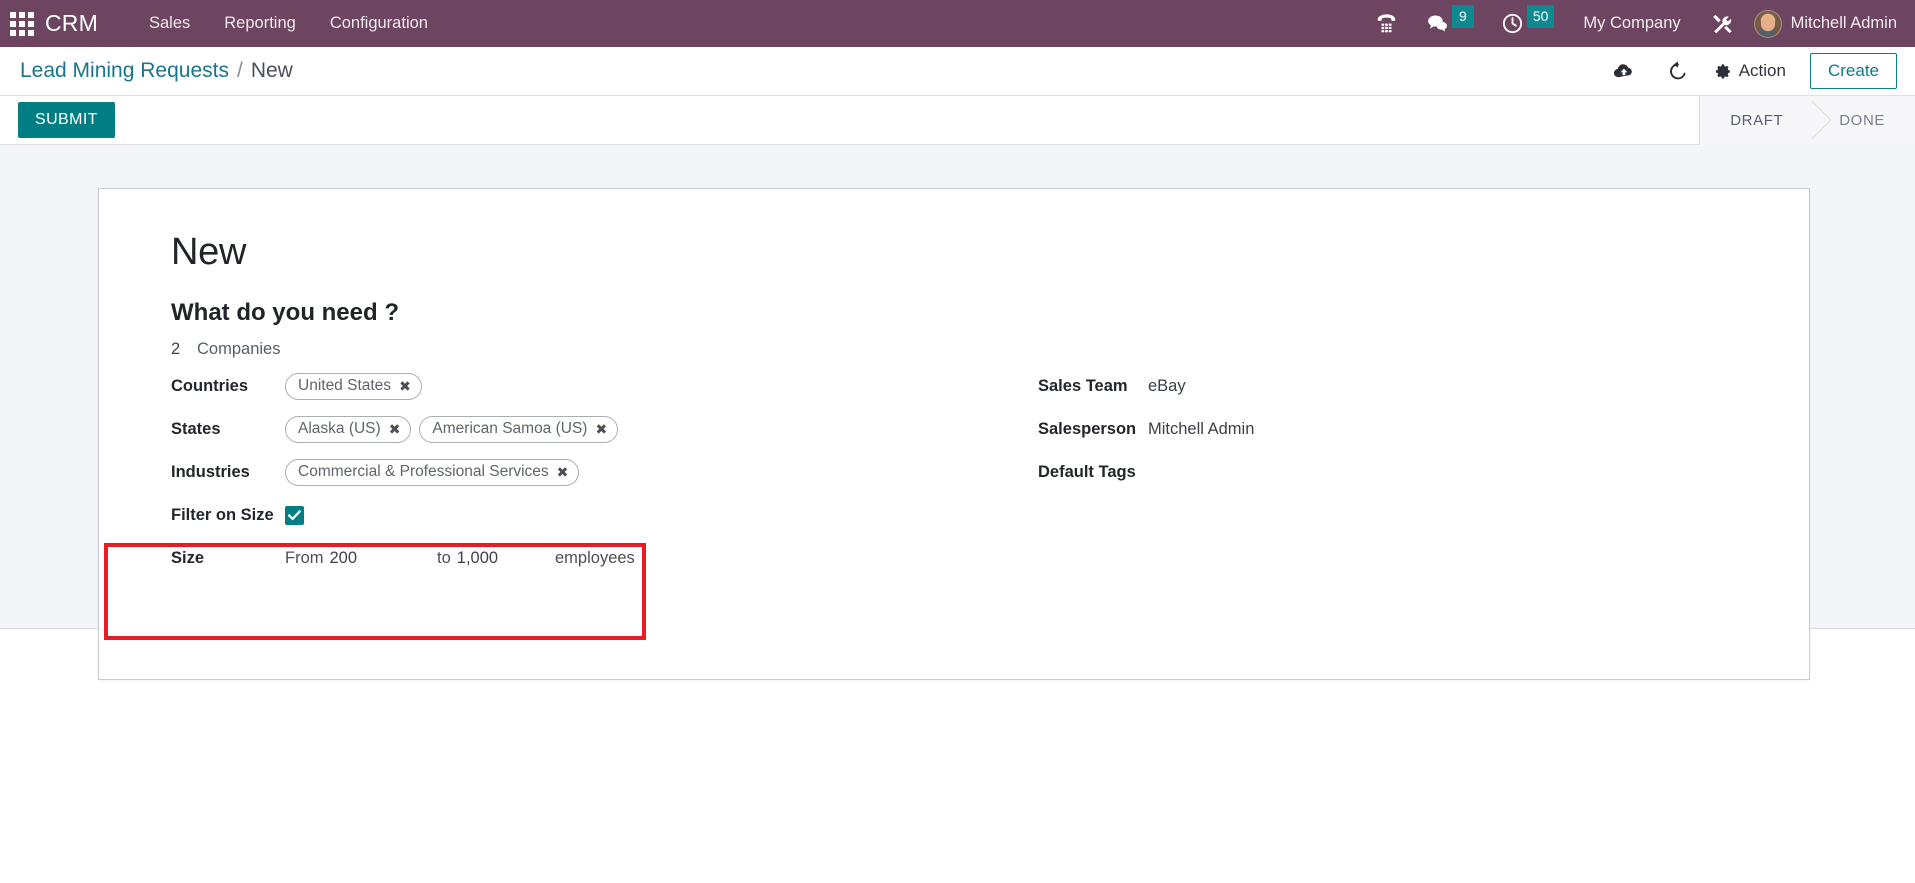 The image size is (1915, 883). Describe the element at coordinates (1853, 71) in the screenshot. I see `create-button: Create` at that location.